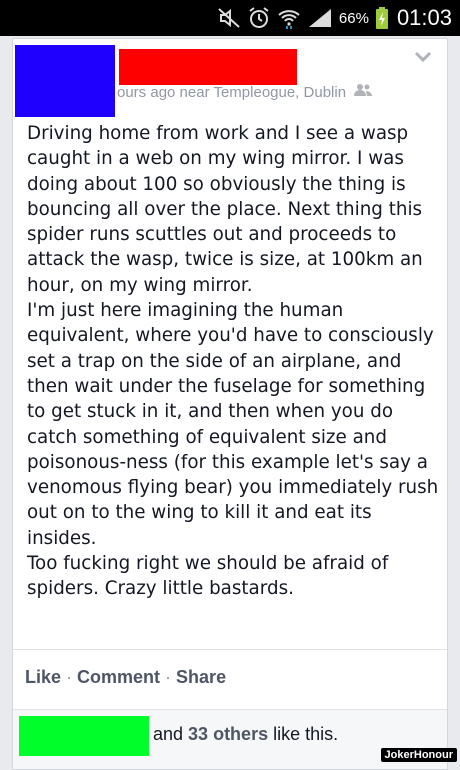 The width and height of the screenshot is (460, 770). I want to click on wifi-icon, so click(289, 18).